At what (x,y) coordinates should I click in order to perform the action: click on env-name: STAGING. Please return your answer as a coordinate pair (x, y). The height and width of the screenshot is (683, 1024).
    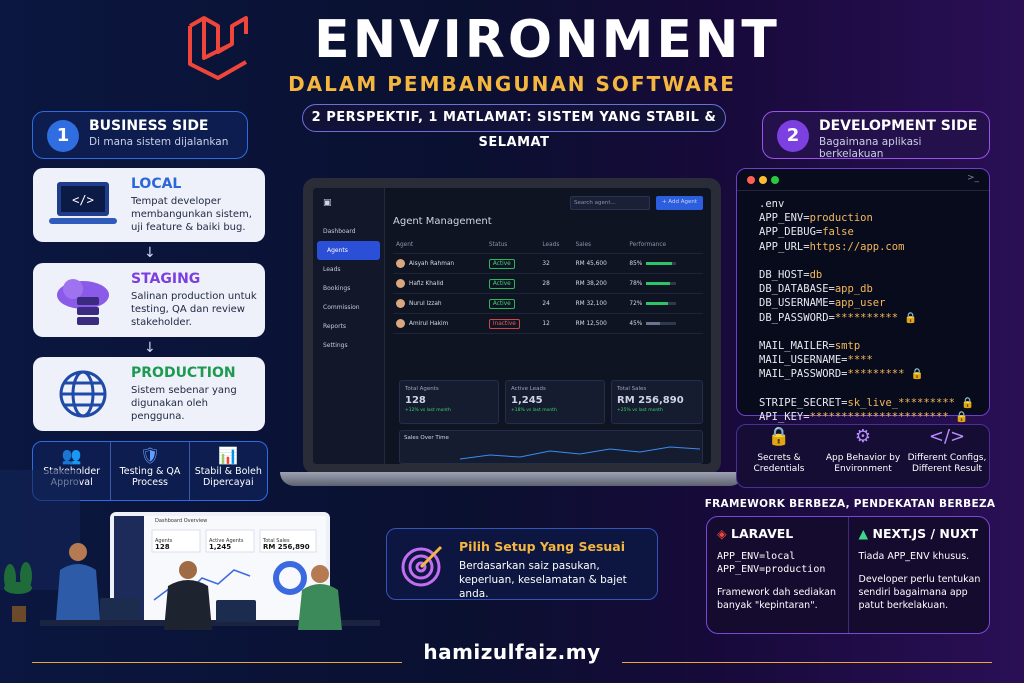
    Looking at the image, I should click on (166, 279).